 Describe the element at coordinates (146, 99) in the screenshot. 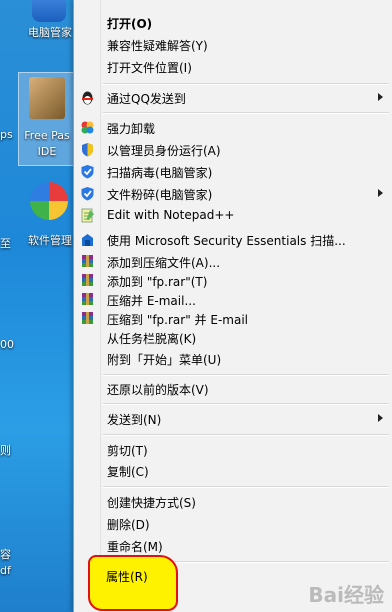

I see `menu-item-label: 通过QQ发送到` at that location.